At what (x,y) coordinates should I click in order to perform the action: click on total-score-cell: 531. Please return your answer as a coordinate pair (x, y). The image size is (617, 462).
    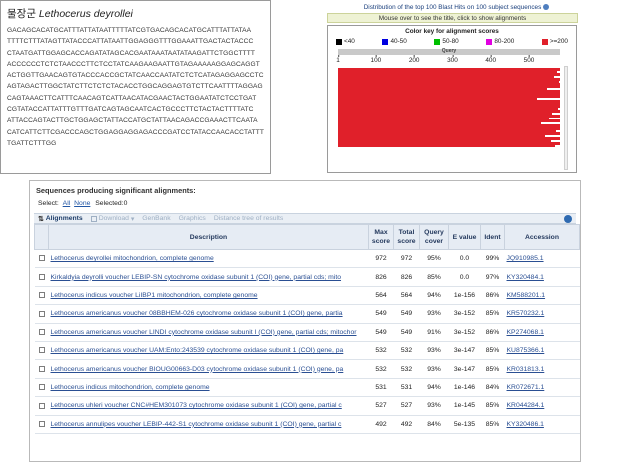
    Looking at the image, I should click on (406, 388).